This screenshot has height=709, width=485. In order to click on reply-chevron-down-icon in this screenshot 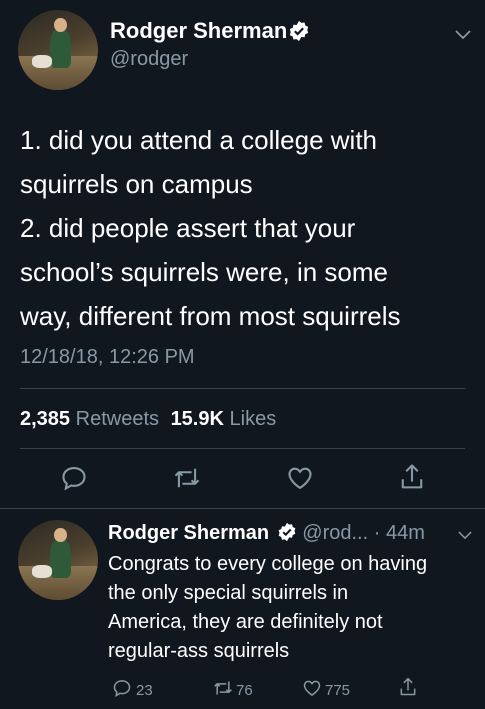, I will do `click(465, 535)`.